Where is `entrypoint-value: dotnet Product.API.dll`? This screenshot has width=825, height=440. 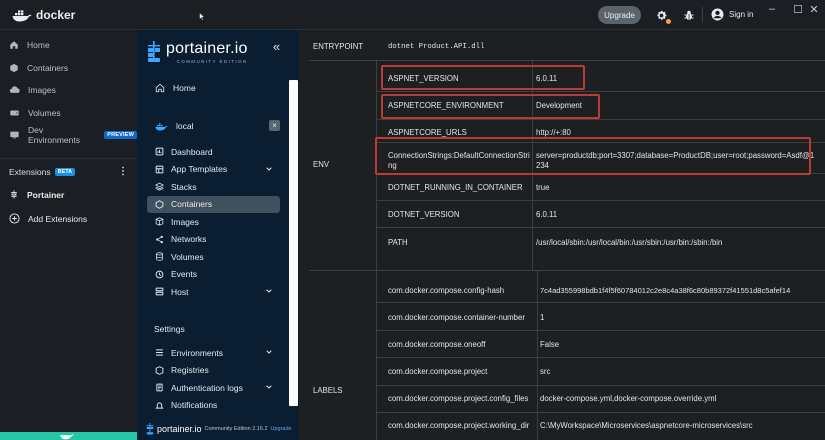 entrypoint-value: dotnet Product.API.dll is located at coordinates (436, 47).